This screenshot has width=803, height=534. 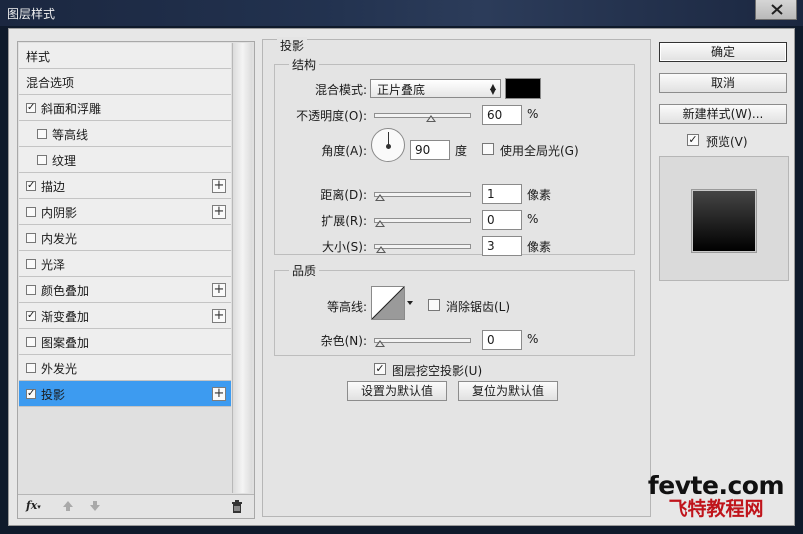 I want to click on close-button, so click(x=776, y=10).